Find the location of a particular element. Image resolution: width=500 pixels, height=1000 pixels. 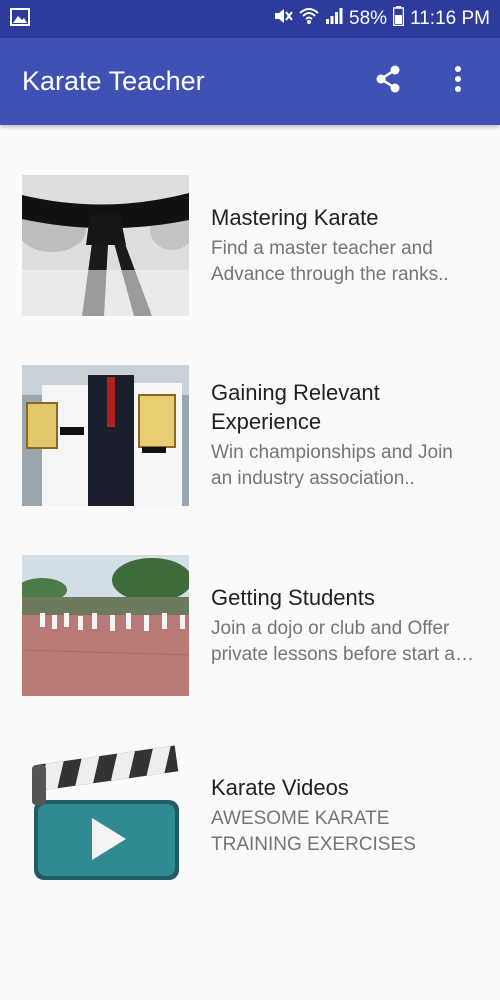

share-button is located at coordinates (388, 82).